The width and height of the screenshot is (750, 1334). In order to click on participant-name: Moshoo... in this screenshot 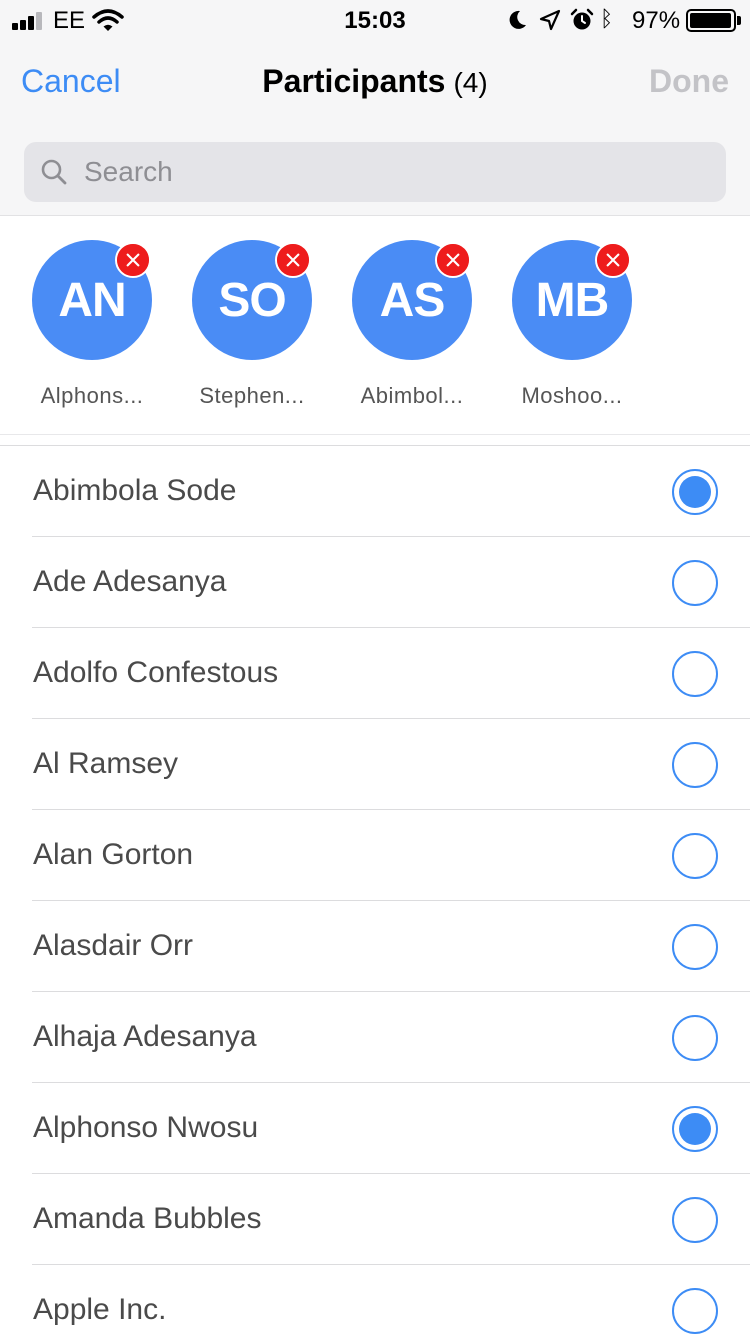, I will do `click(572, 395)`.